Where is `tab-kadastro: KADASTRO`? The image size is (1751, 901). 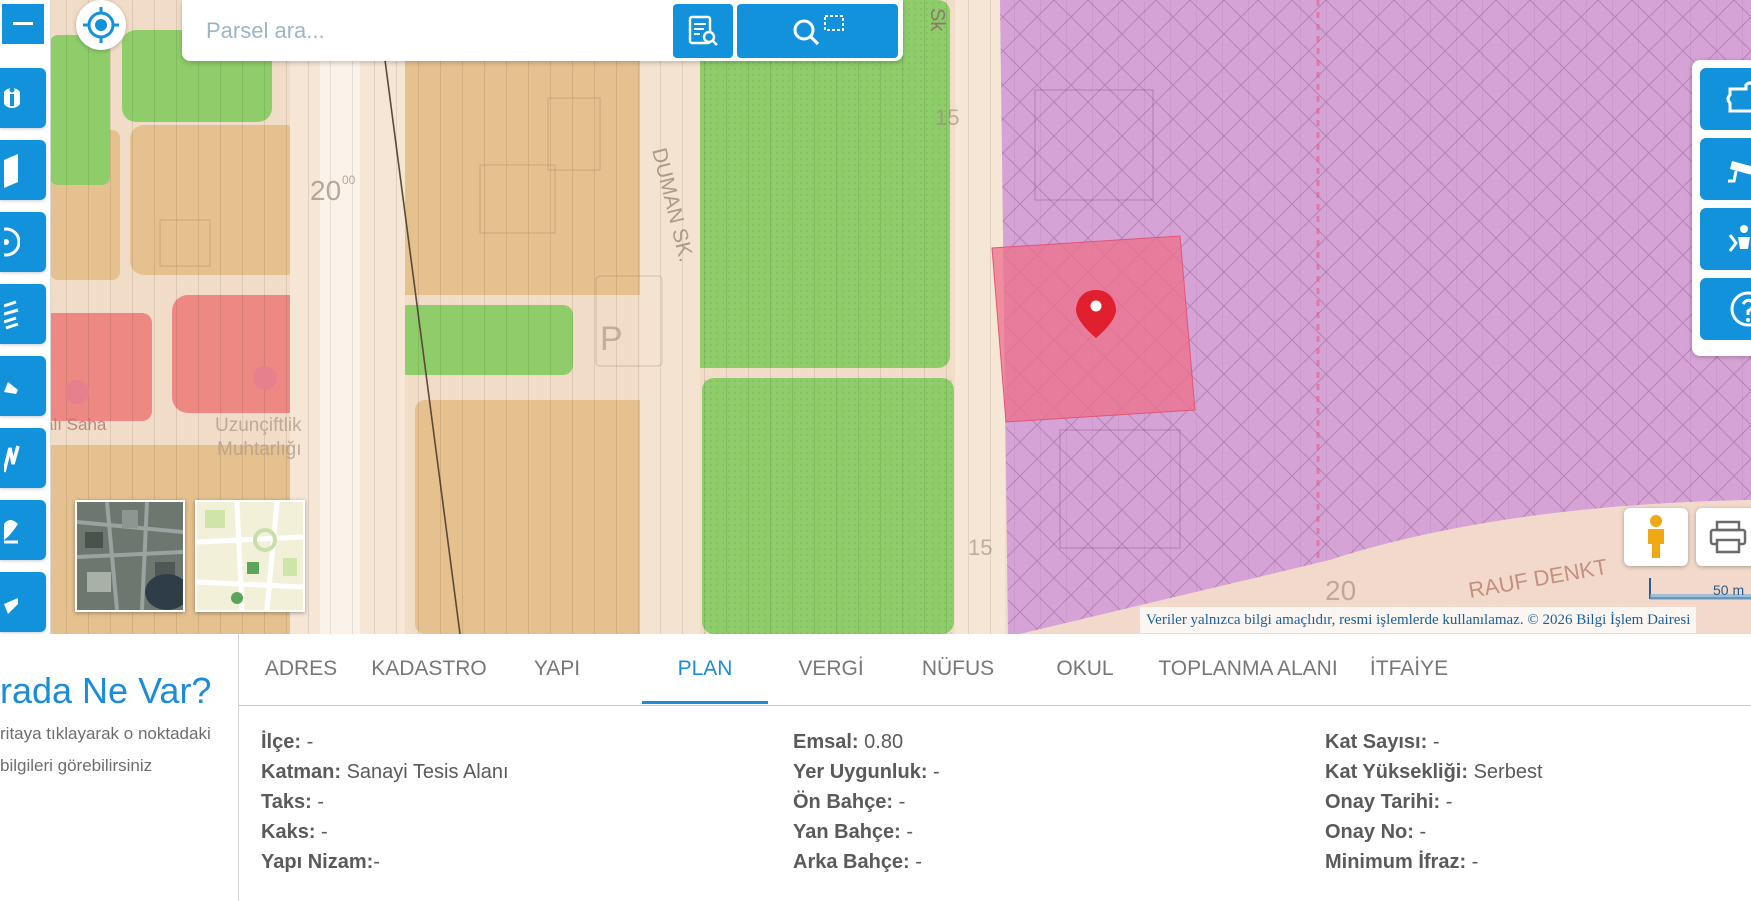 tab-kadastro: KADASTRO is located at coordinates (429, 669).